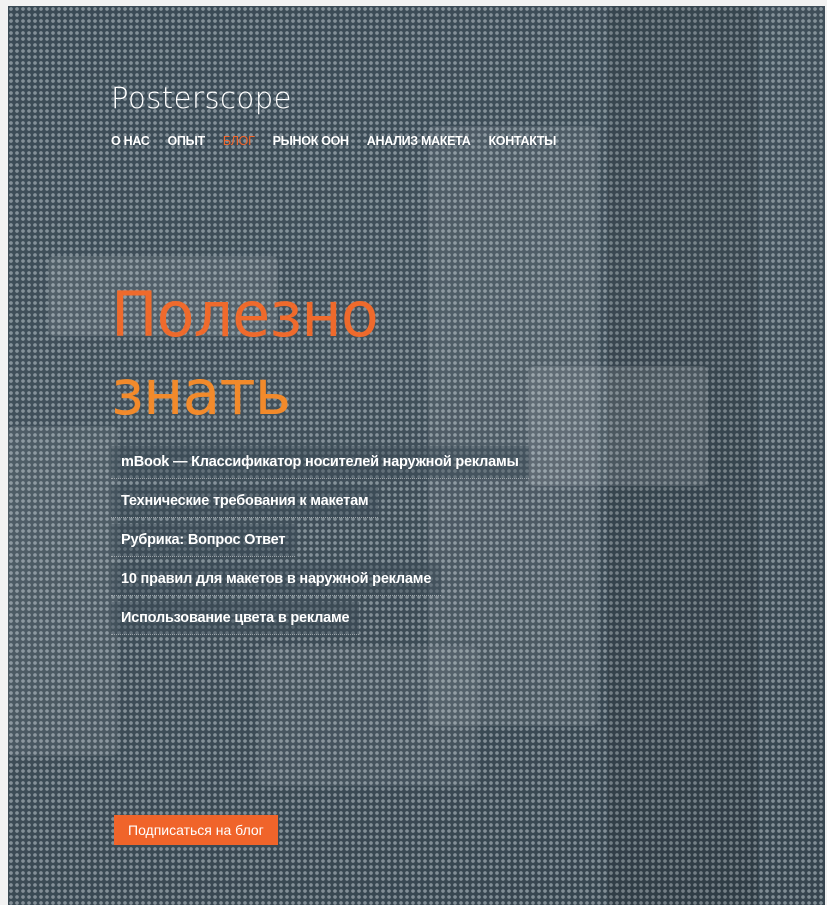 The width and height of the screenshot is (827, 905). Describe the element at coordinates (371, 621) in the screenshot. I see `list-item: Использование цвета в рекламе` at that location.